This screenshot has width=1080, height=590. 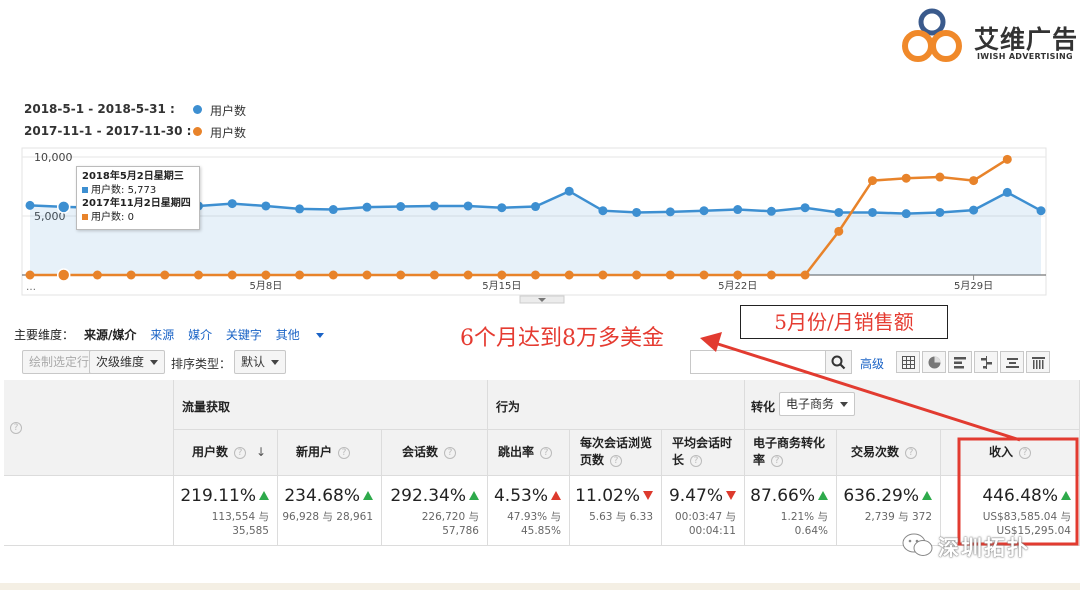 I want to click on tooltip-line: 用户数: 5,773, so click(x=138, y=191).